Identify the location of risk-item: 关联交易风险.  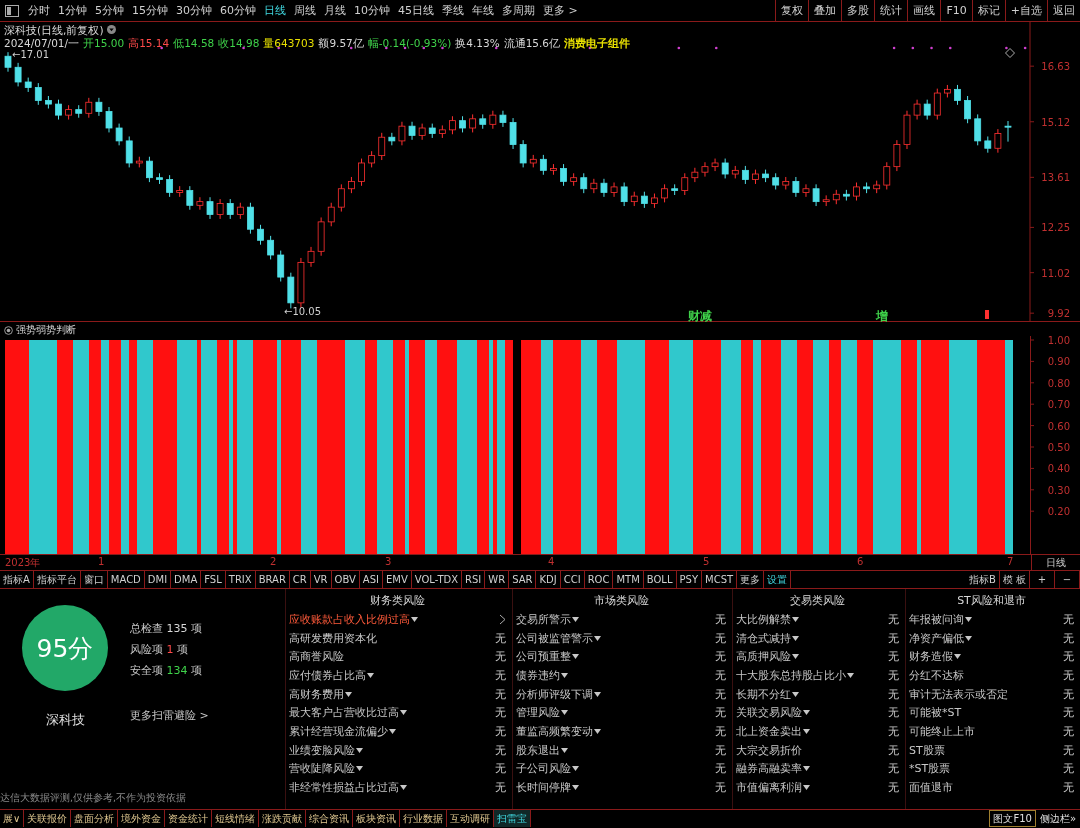
(769, 713).